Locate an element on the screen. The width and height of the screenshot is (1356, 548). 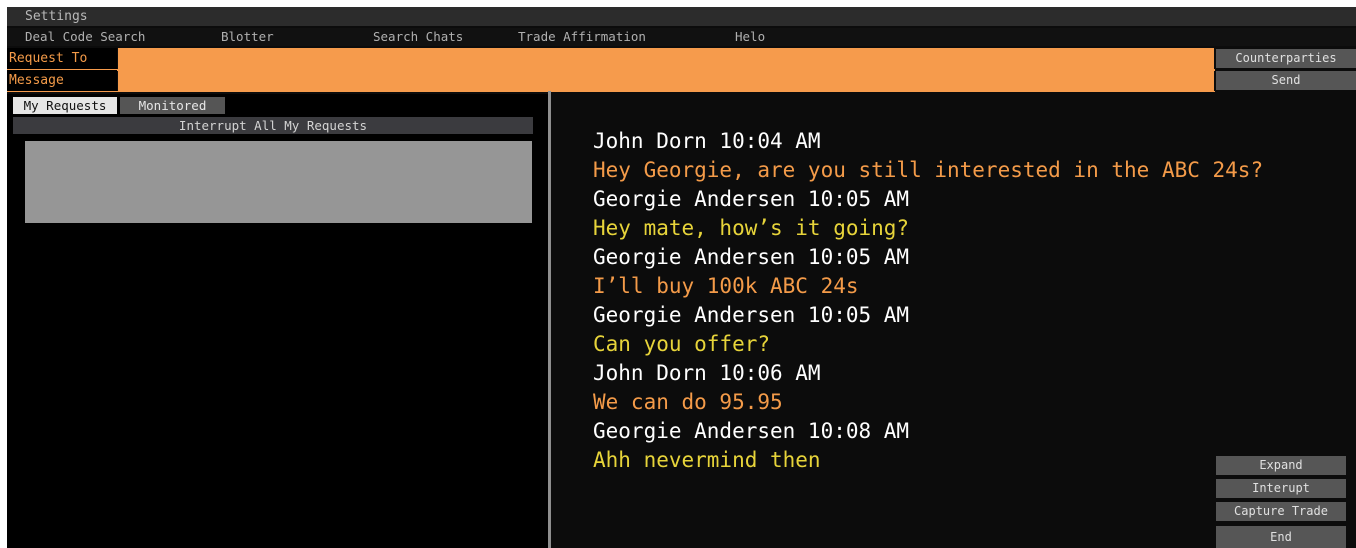
counterparties-button: Counterparties is located at coordinates (1286, 58).